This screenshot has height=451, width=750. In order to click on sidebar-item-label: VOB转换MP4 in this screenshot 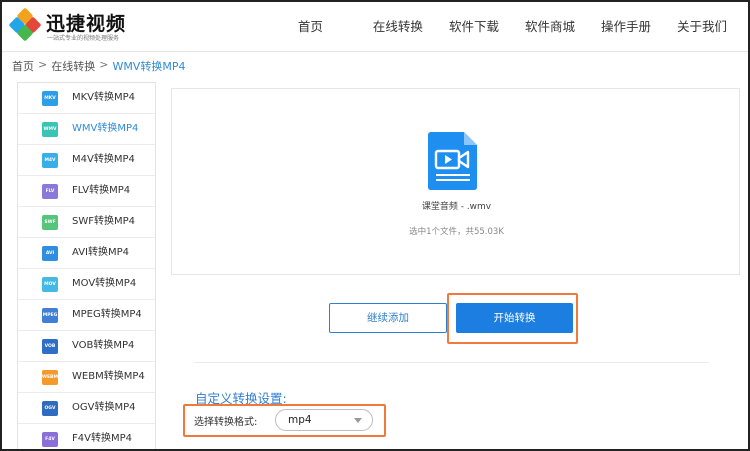, I will do `click(103, 345)`.